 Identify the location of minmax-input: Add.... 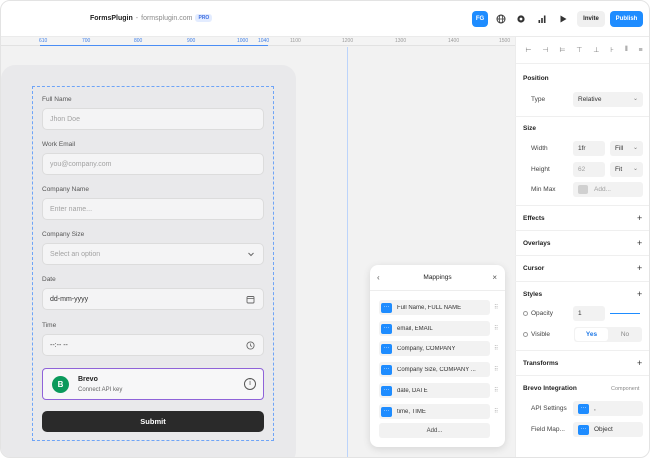
(608, 189).